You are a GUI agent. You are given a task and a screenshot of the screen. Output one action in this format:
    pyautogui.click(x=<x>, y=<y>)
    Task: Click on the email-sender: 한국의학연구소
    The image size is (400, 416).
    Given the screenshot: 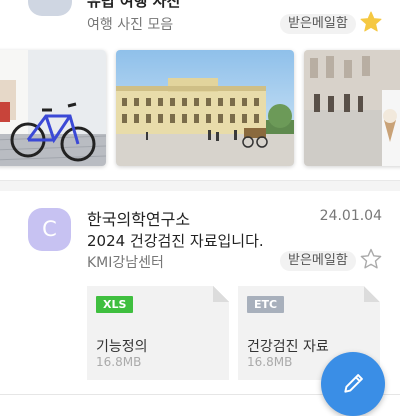 What is the action you would take?
    pyautogui.click(x=139, y=219)
    